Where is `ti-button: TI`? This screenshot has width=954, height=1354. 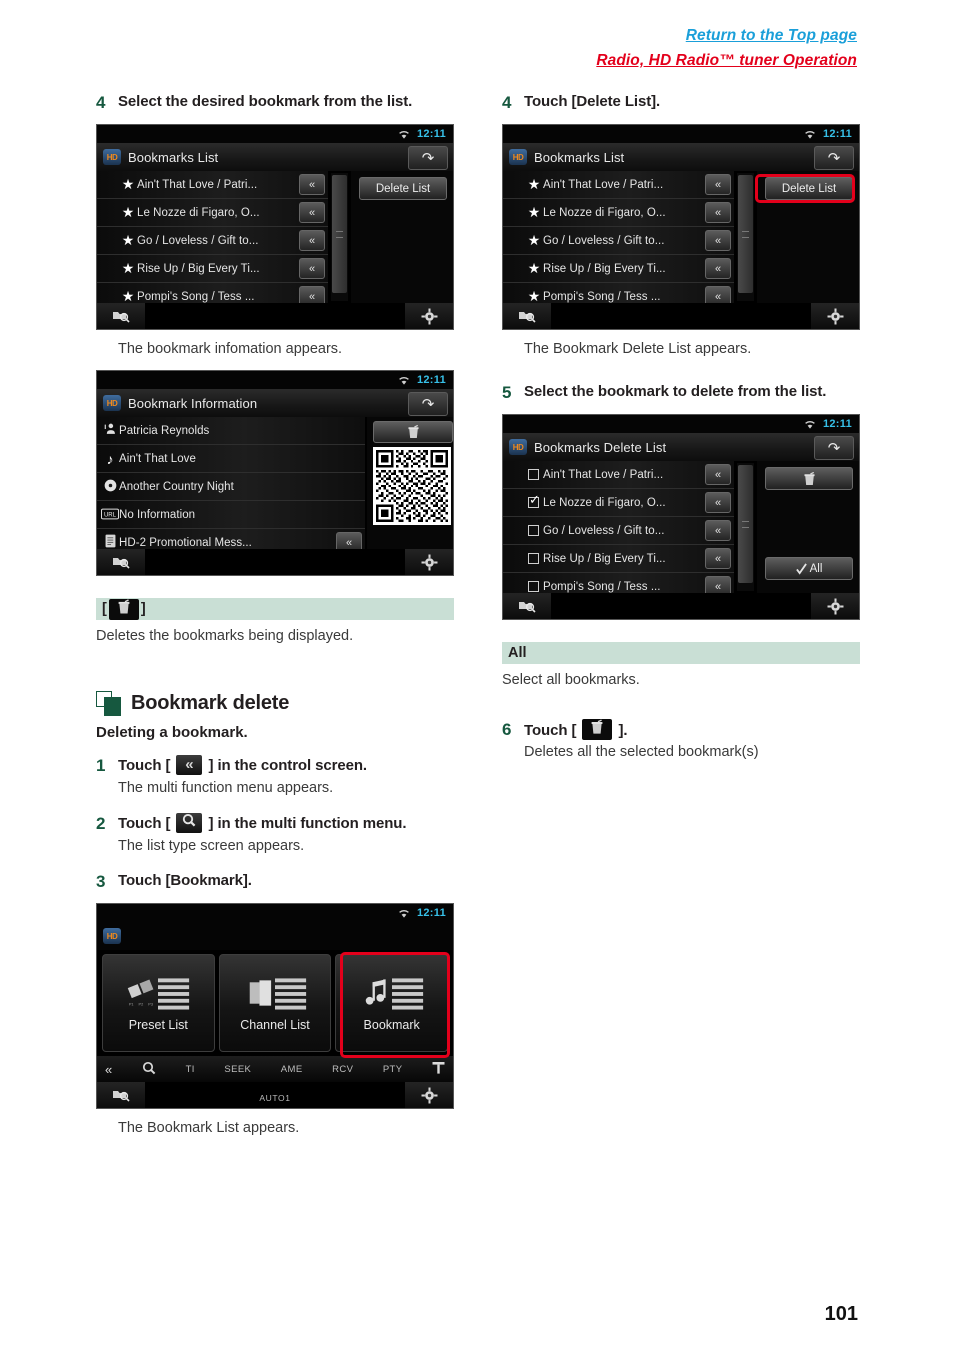 ti-button: TI is located at coordinates (190, 1069).